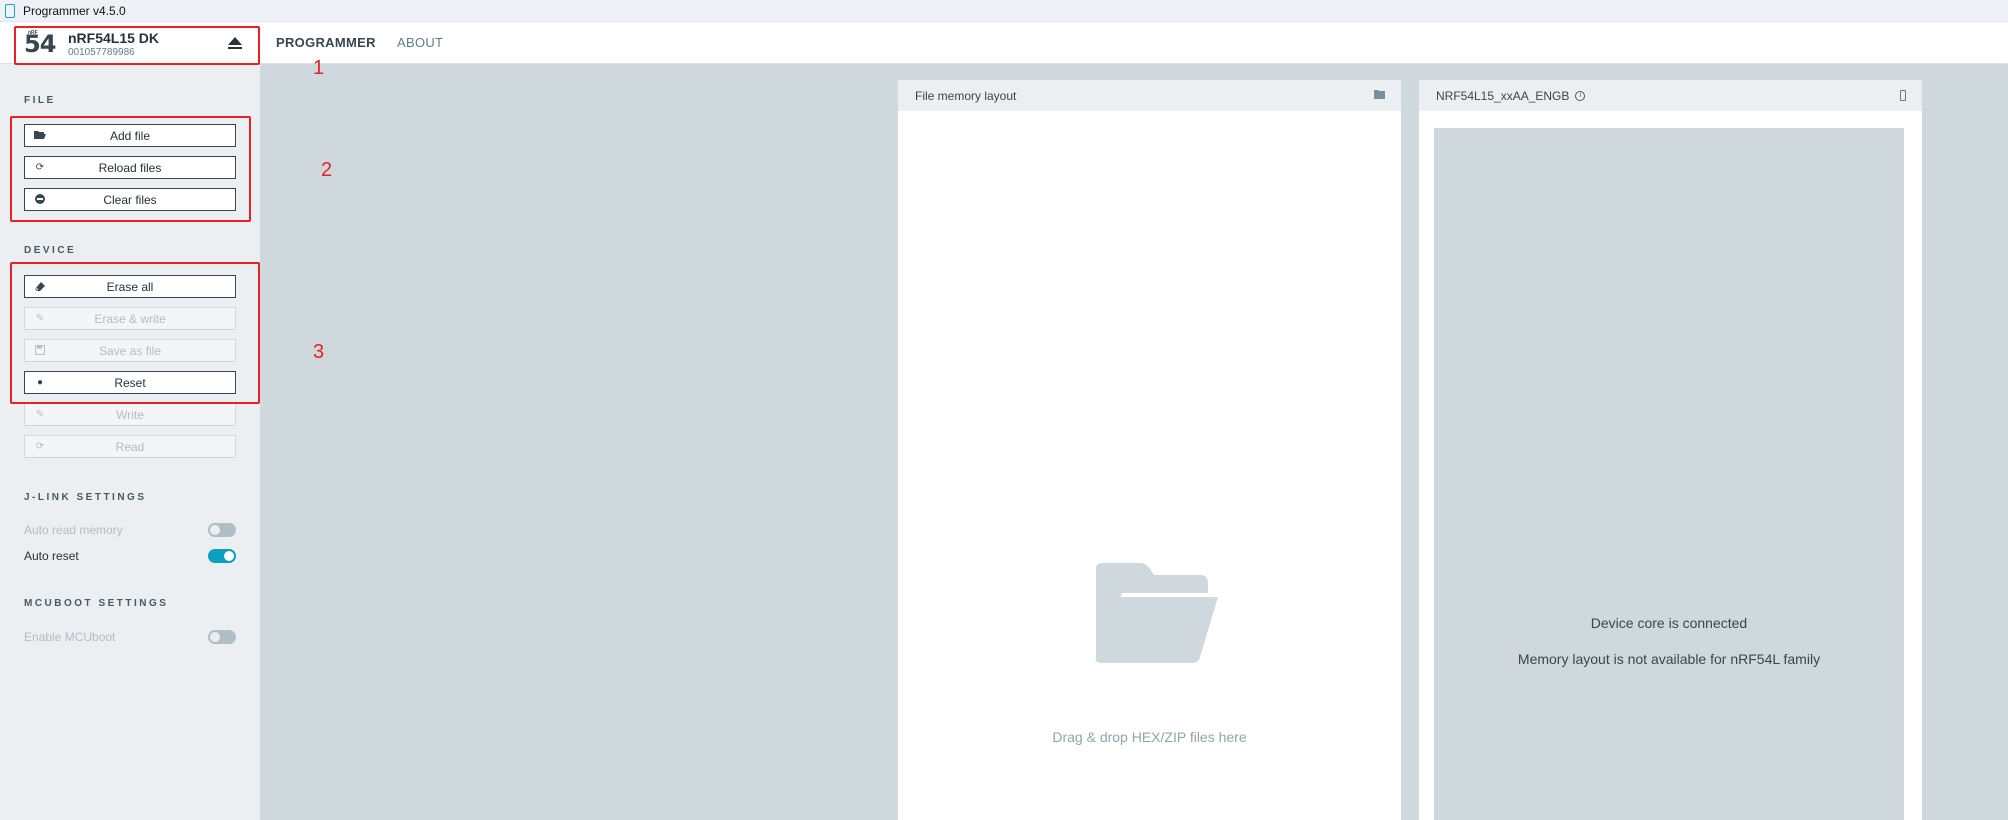 Image resolution: width=2008 pixels, height=820 pixels. What do you see at coordinates (966, 95) in the screenshot?
I see `file-memory-panel-title: File memory layout` at bounding box center [966, 95].